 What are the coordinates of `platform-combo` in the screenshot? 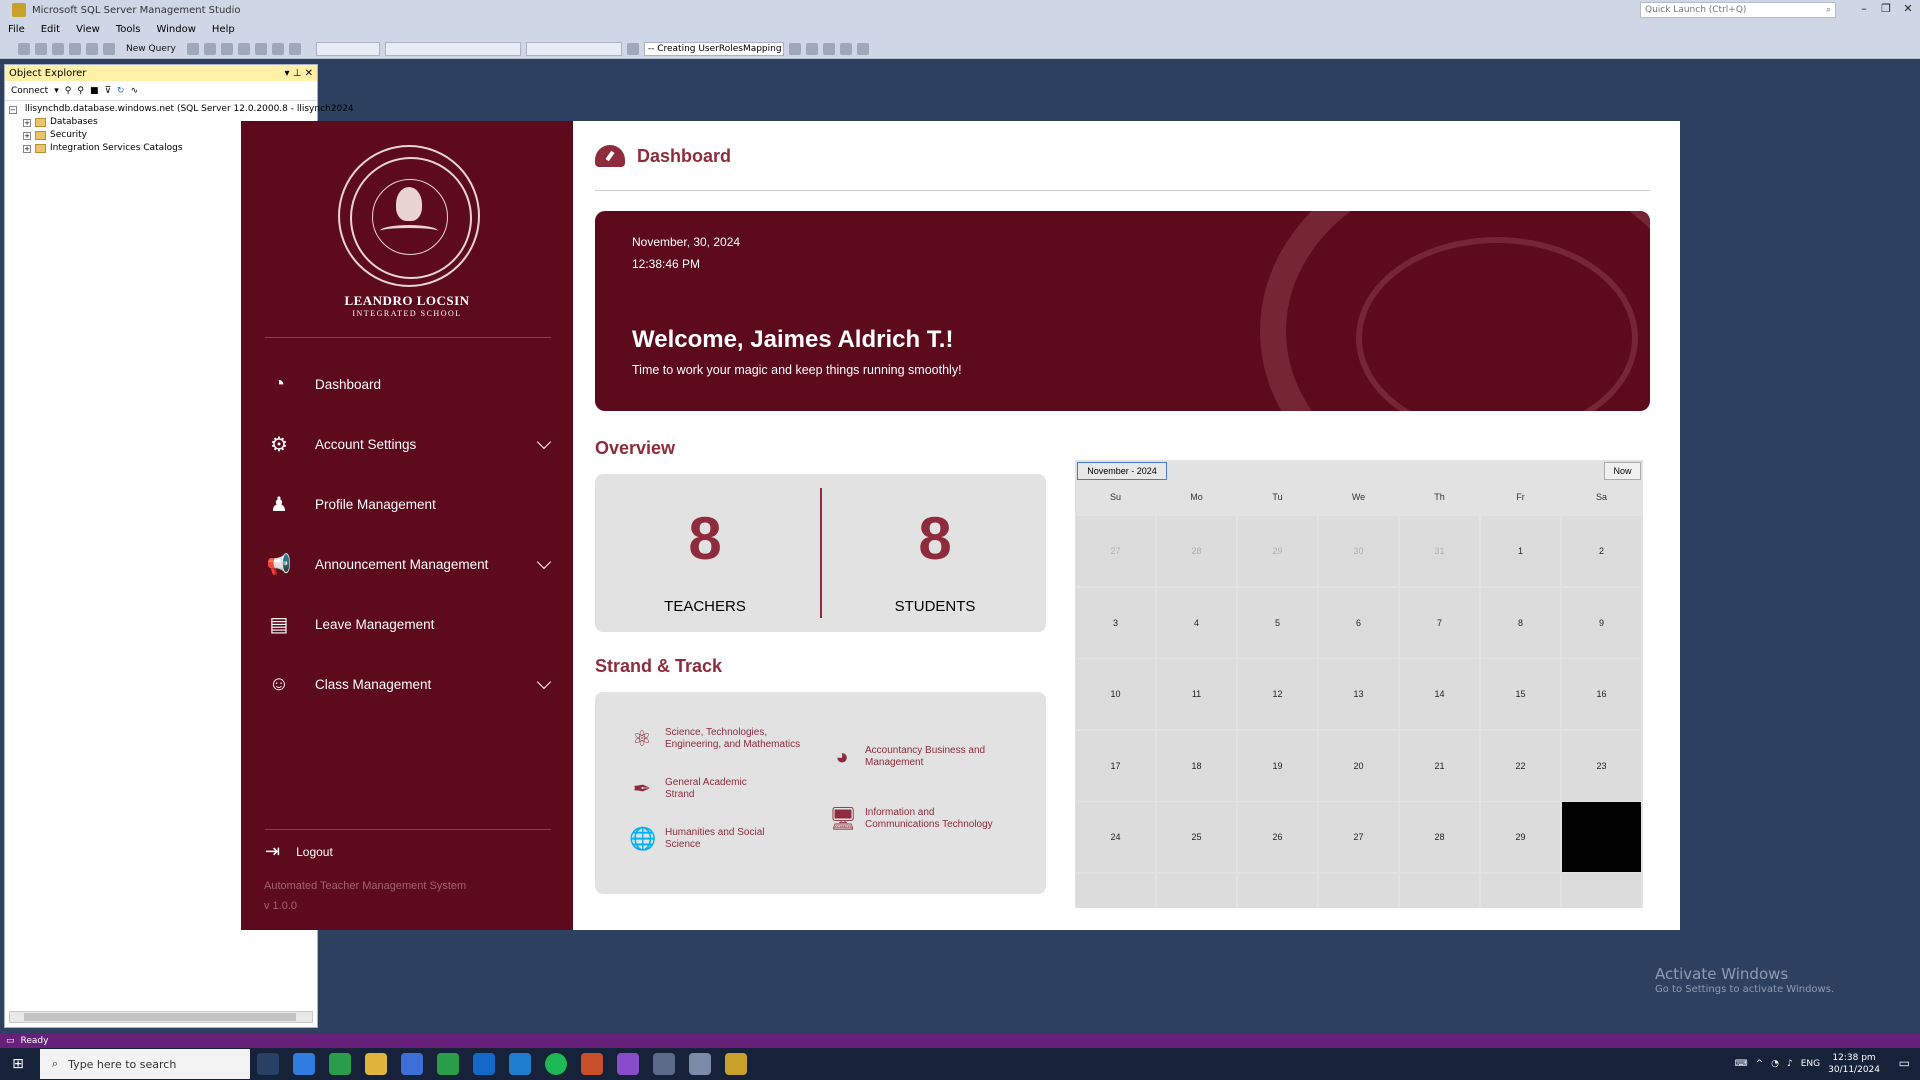 It's located at (452, 48).